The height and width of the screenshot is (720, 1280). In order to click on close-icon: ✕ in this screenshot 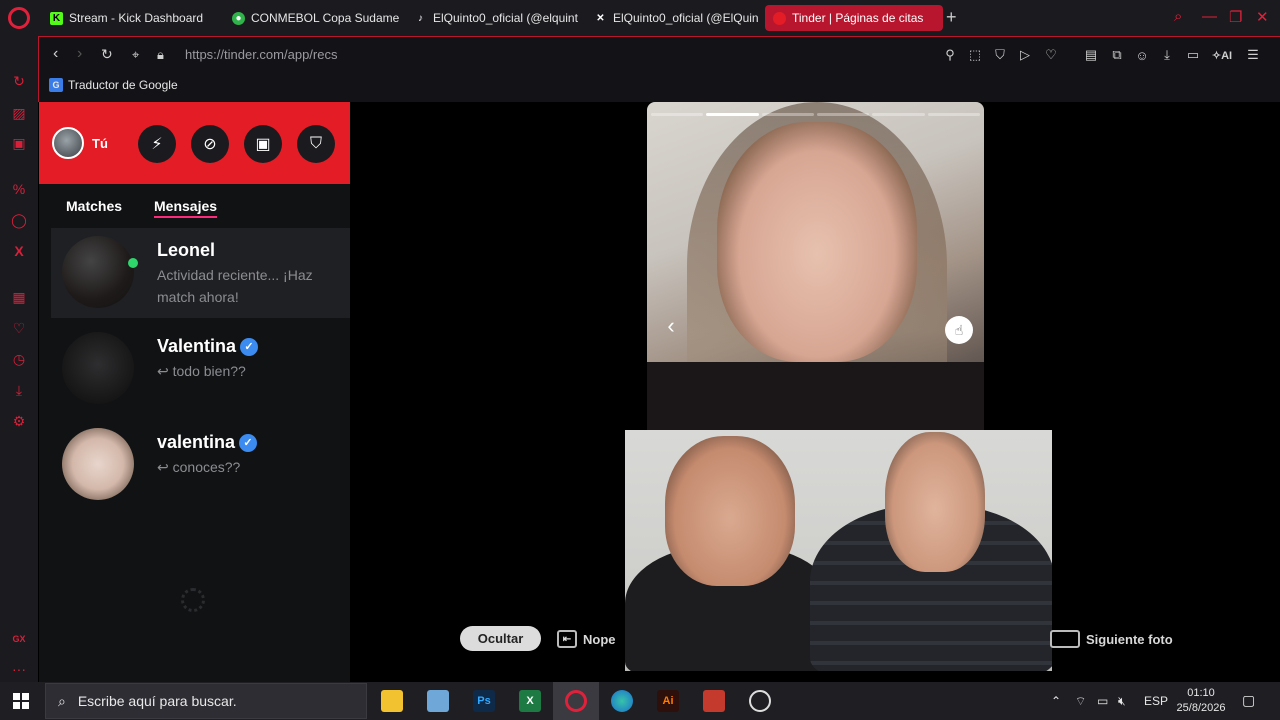, I will do `click(1262, 17)`.